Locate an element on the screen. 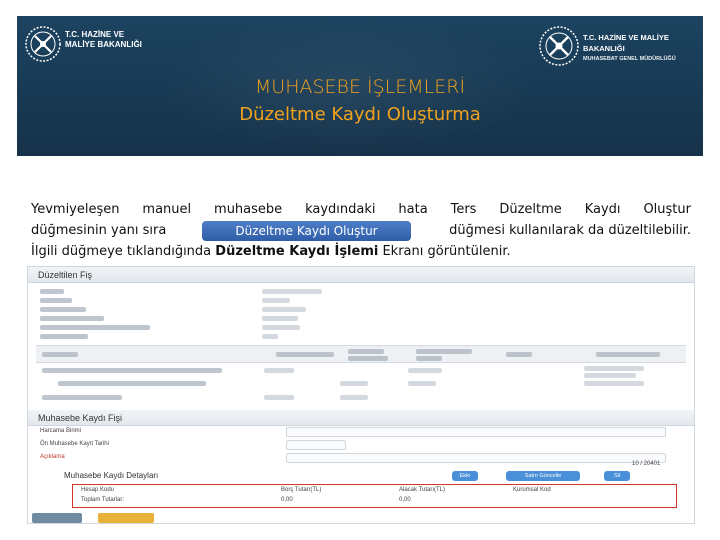 This screenshot has width=720, height=540. total-label: Toplam Tutarlar: is located at coordinates (103, 500).